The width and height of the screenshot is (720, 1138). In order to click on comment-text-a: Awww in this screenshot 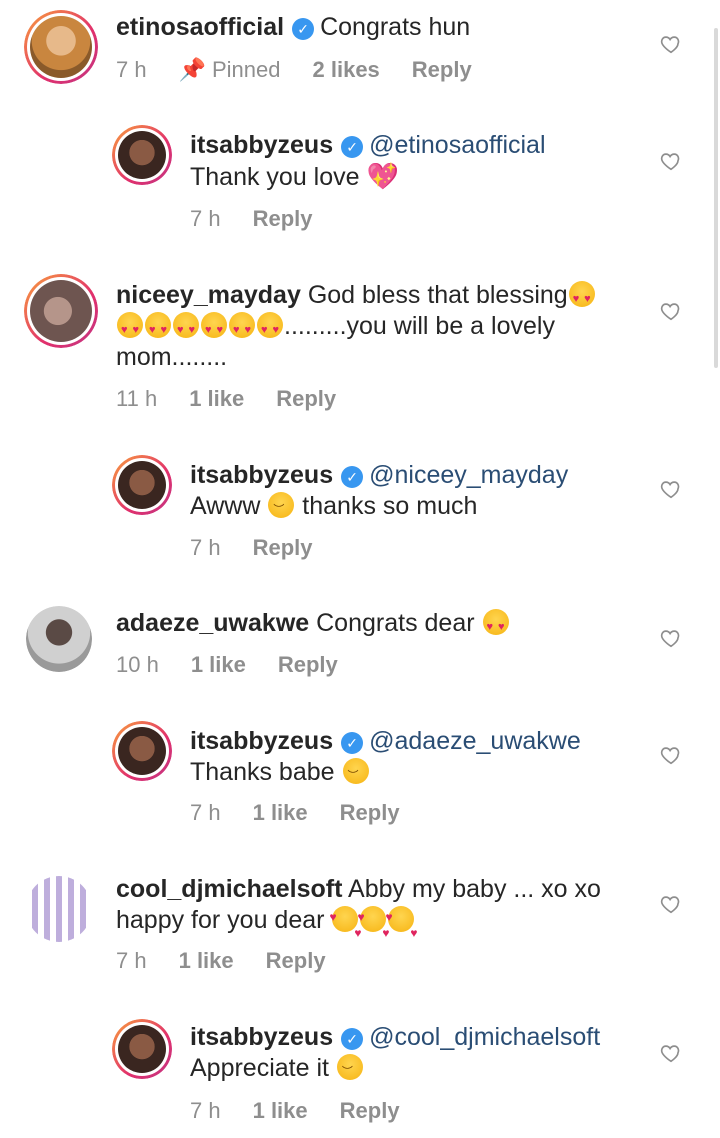, I will do `click(225, 506)`.